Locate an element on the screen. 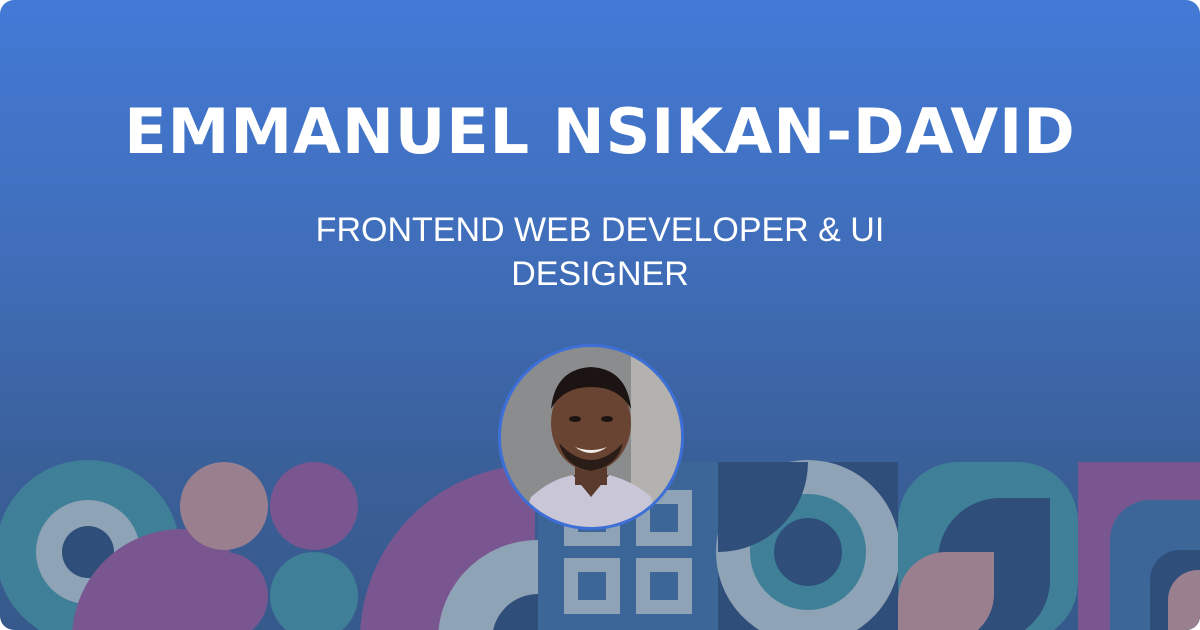  teal-dot-shape is located at coordinates (314, 591).